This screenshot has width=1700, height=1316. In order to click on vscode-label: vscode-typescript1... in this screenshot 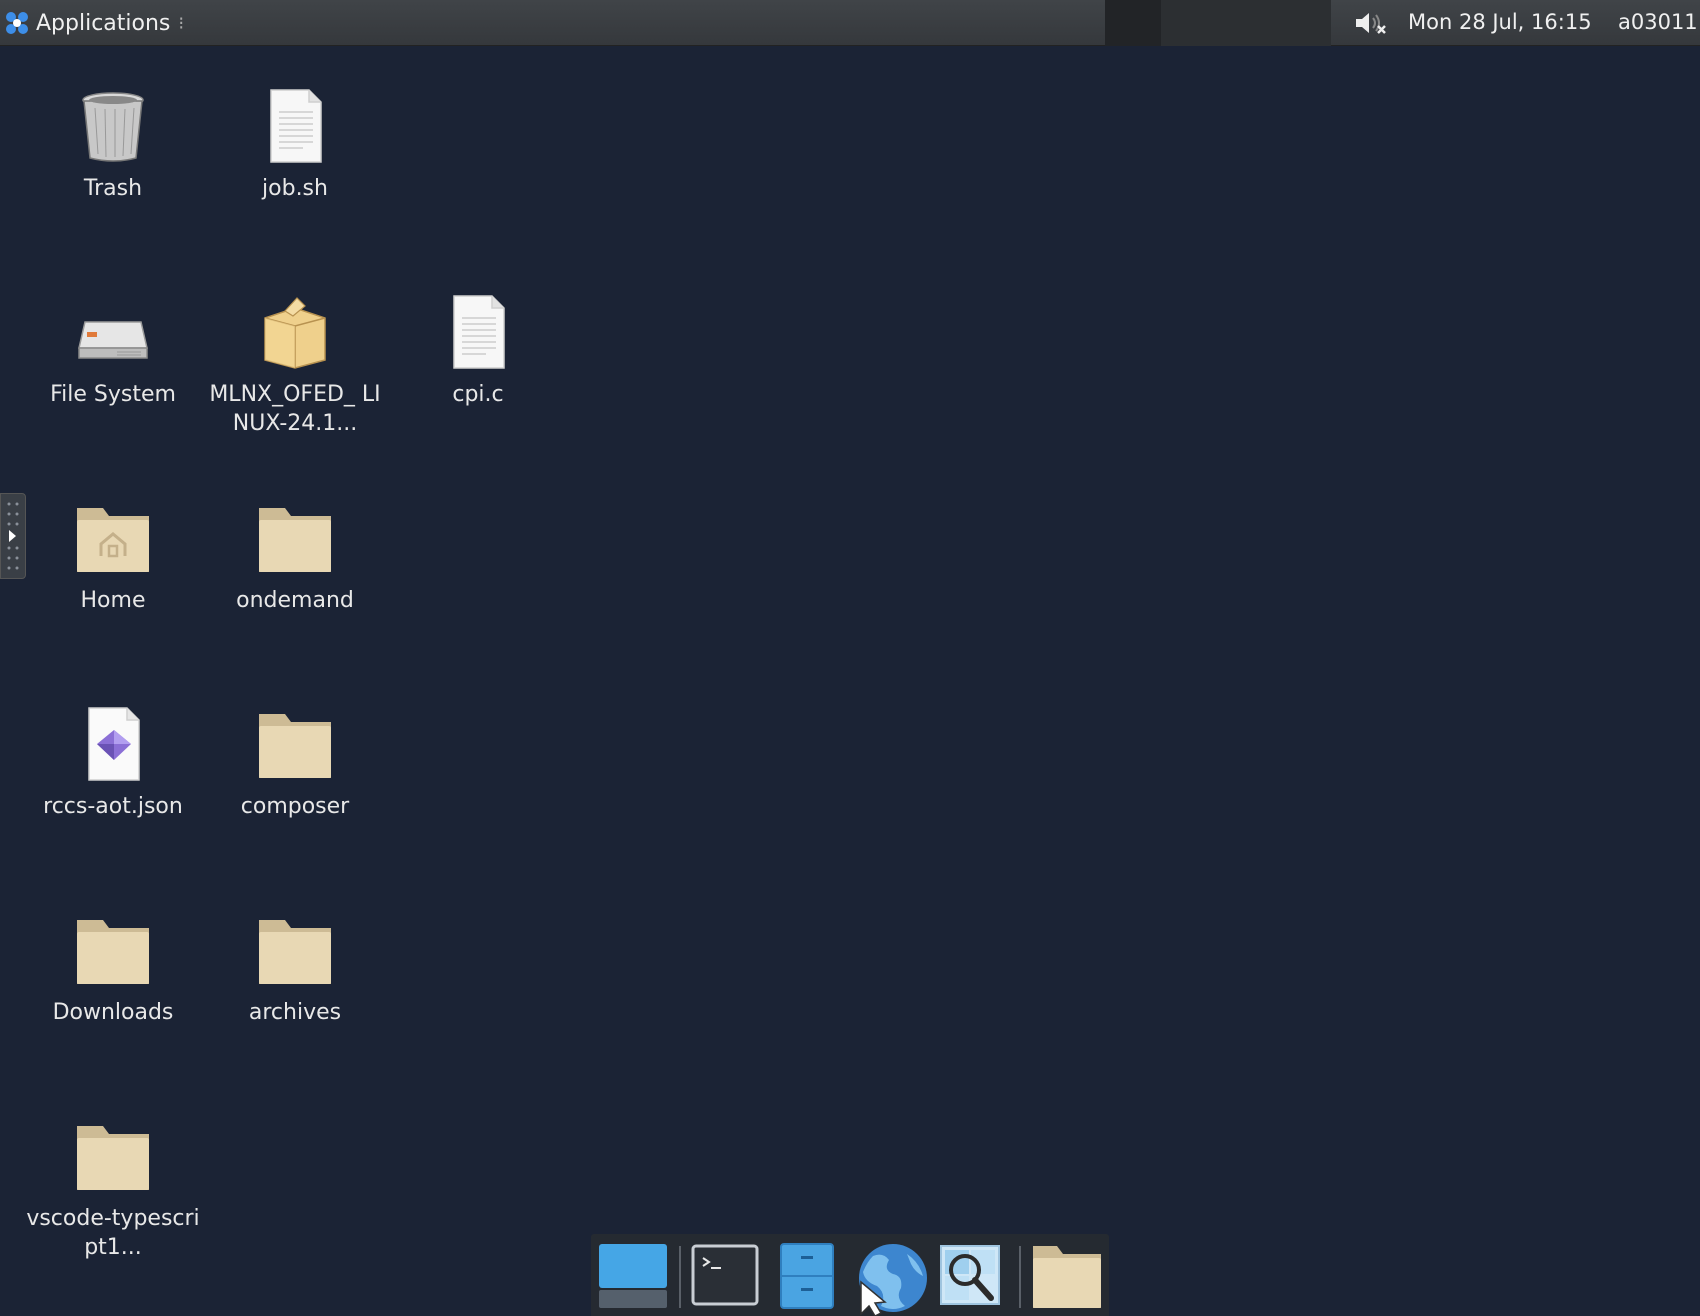, I will do `click(113, 1233)`.